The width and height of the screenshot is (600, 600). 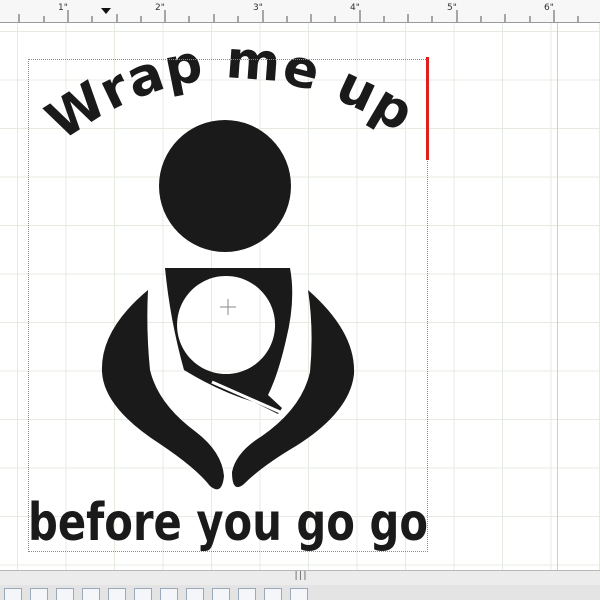 What do you see at coordinates (91, 594) in the screenshot?
I see `image-icon` at bounding box center [91, 594].